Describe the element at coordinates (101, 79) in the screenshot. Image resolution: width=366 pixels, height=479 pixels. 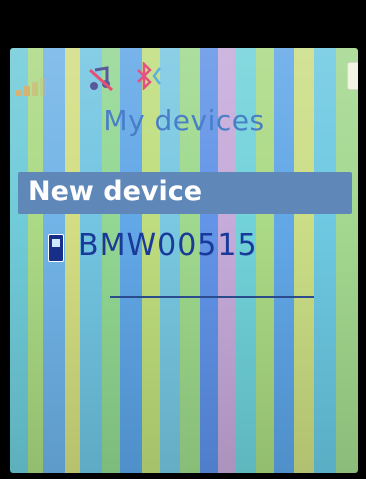
I see `music-muted-icon` at that location.